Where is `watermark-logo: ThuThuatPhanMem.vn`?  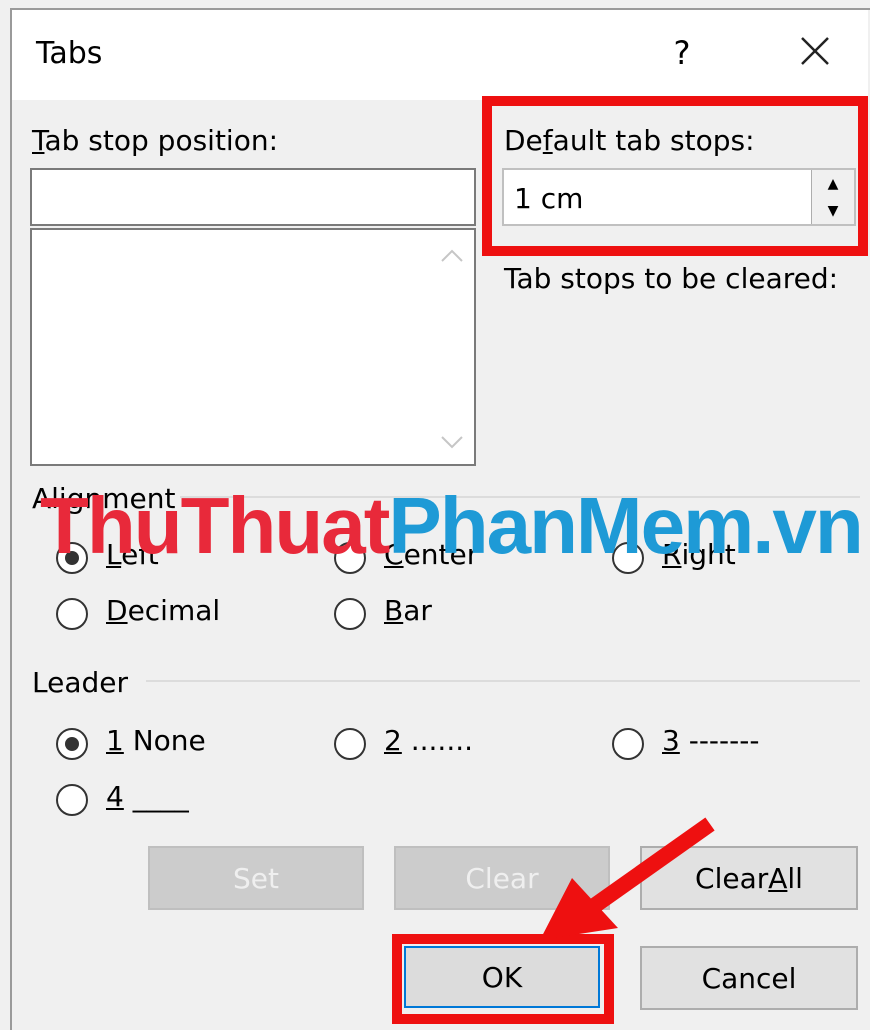 watermark-logo: ThuThuatPhanMem.vn is located at coordinates (452, 525).